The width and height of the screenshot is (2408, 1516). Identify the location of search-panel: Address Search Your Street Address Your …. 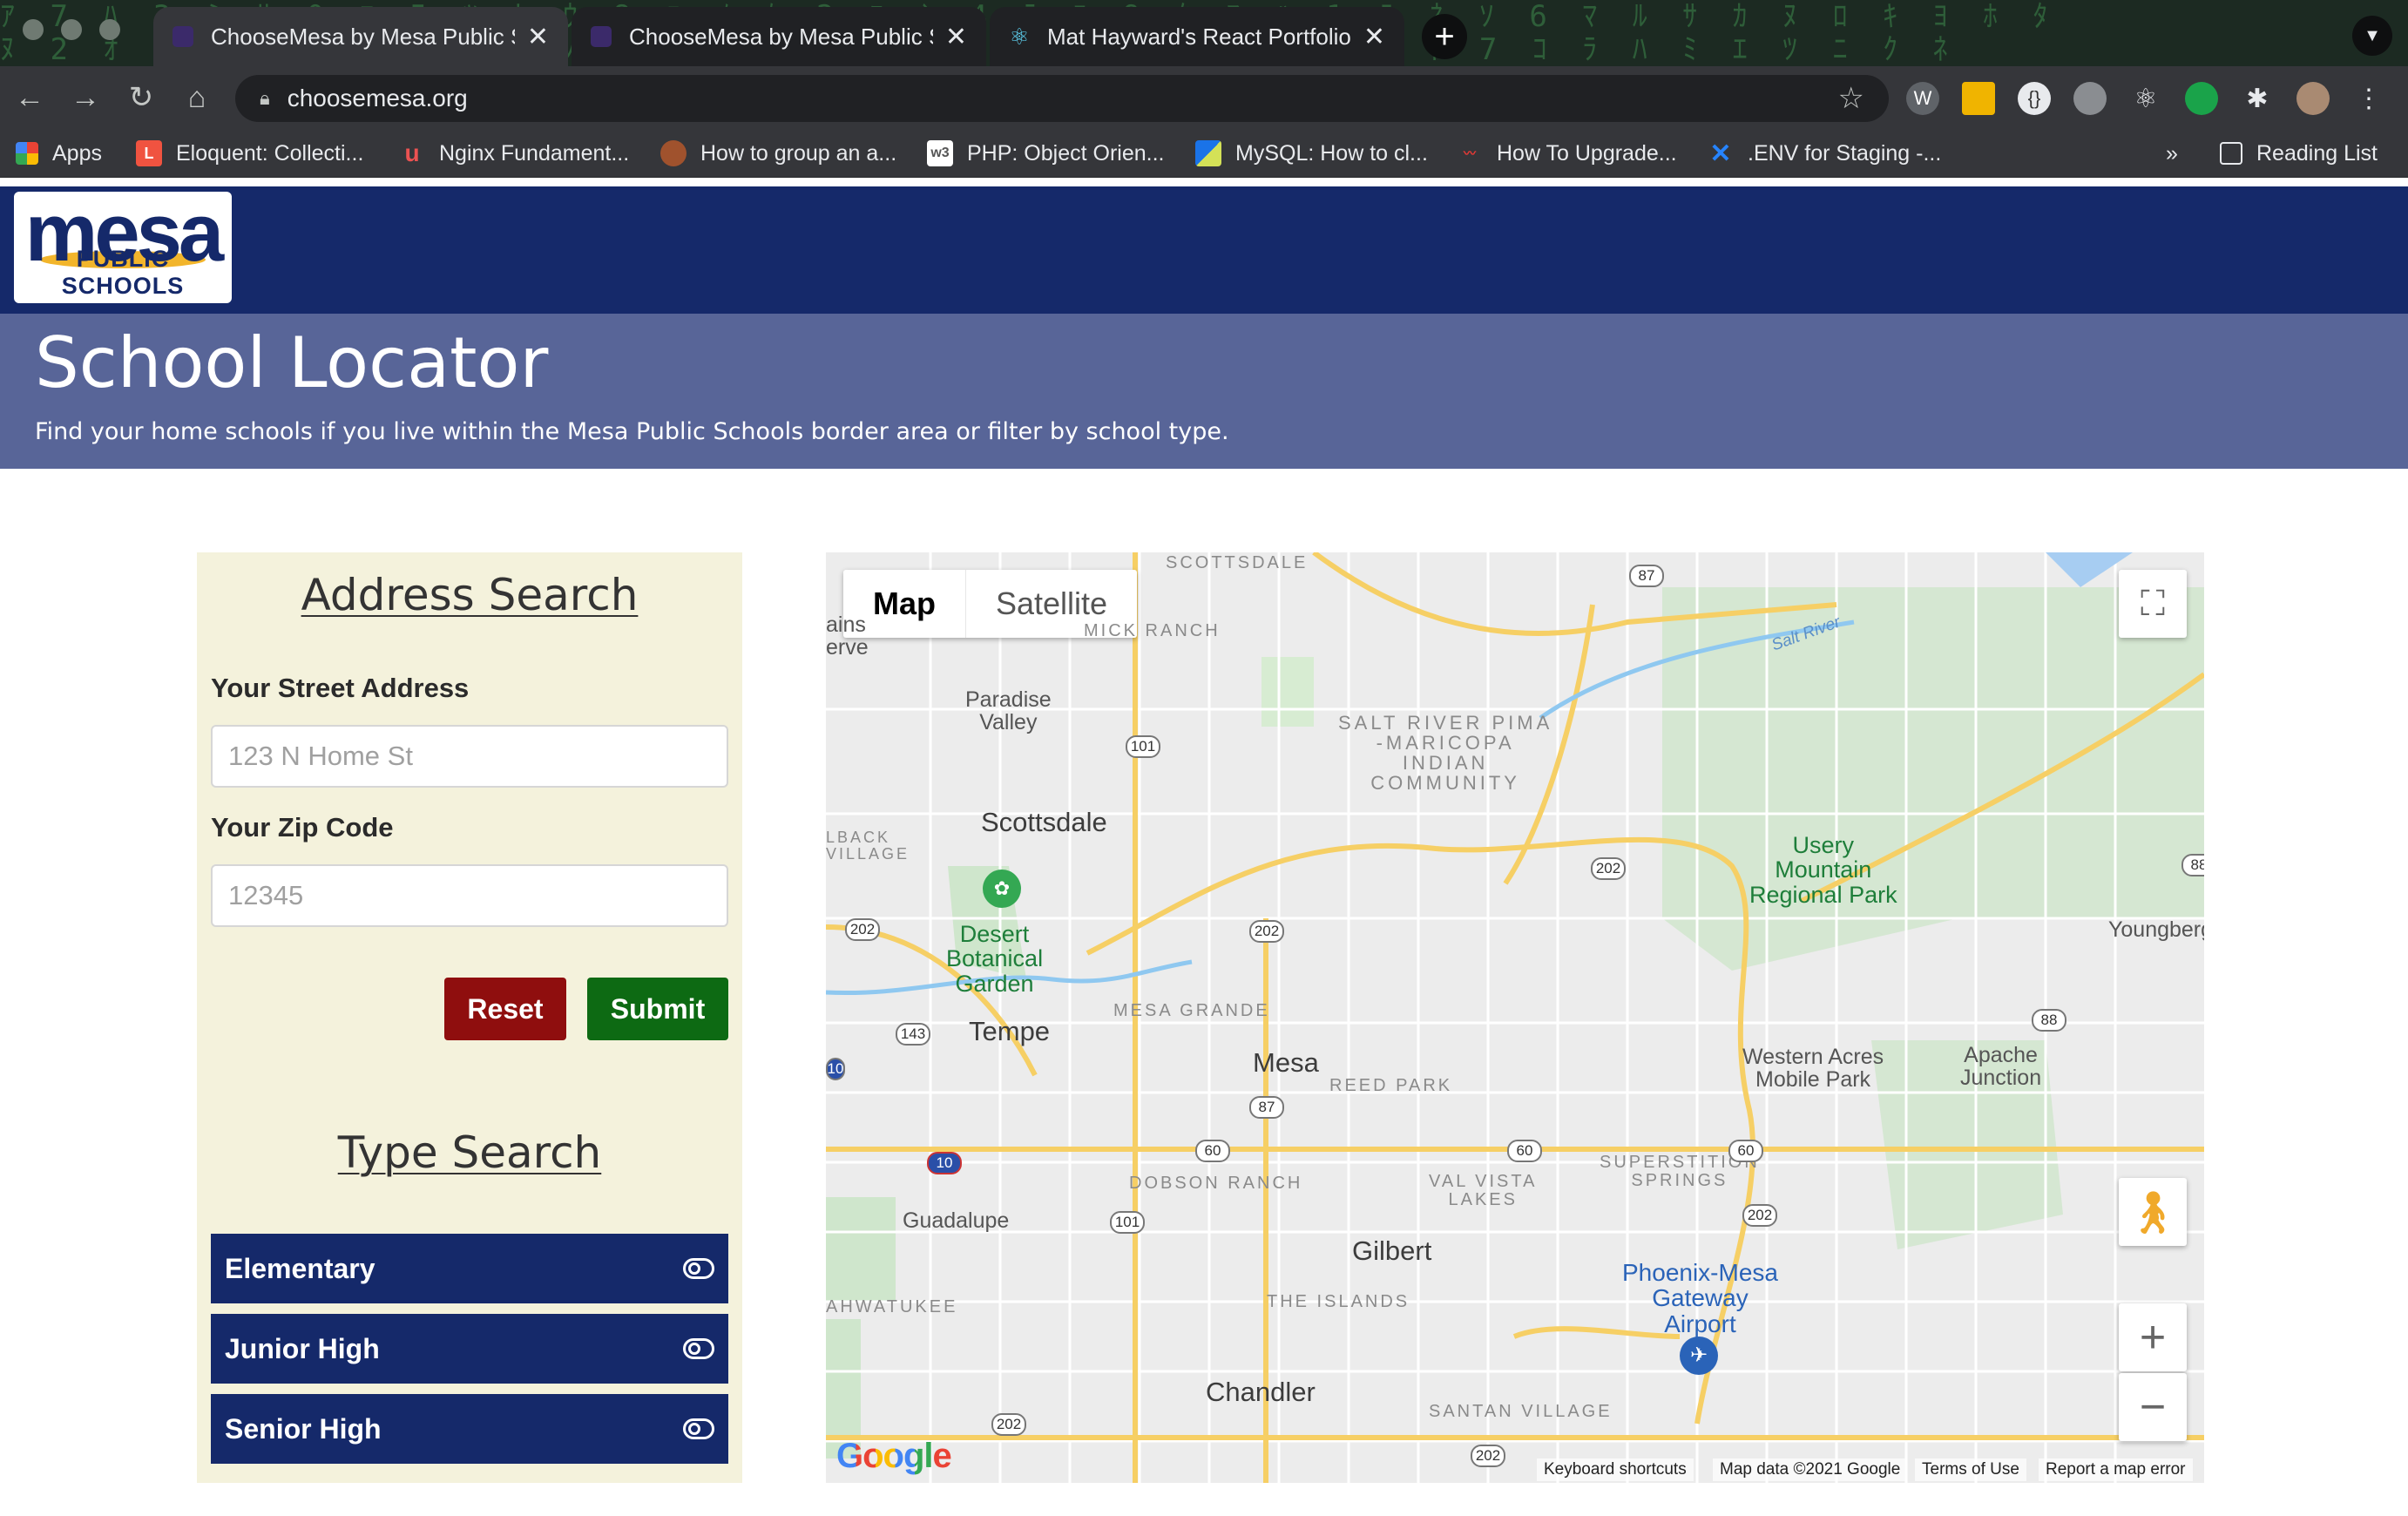
(469, 1017).